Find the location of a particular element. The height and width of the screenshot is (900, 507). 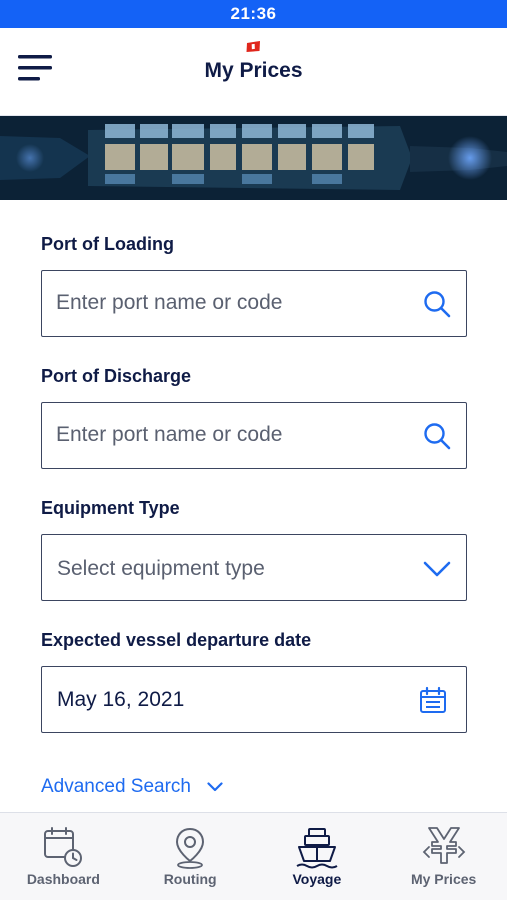

tab-routing-label: Routing is located at coordinates (190, 879).